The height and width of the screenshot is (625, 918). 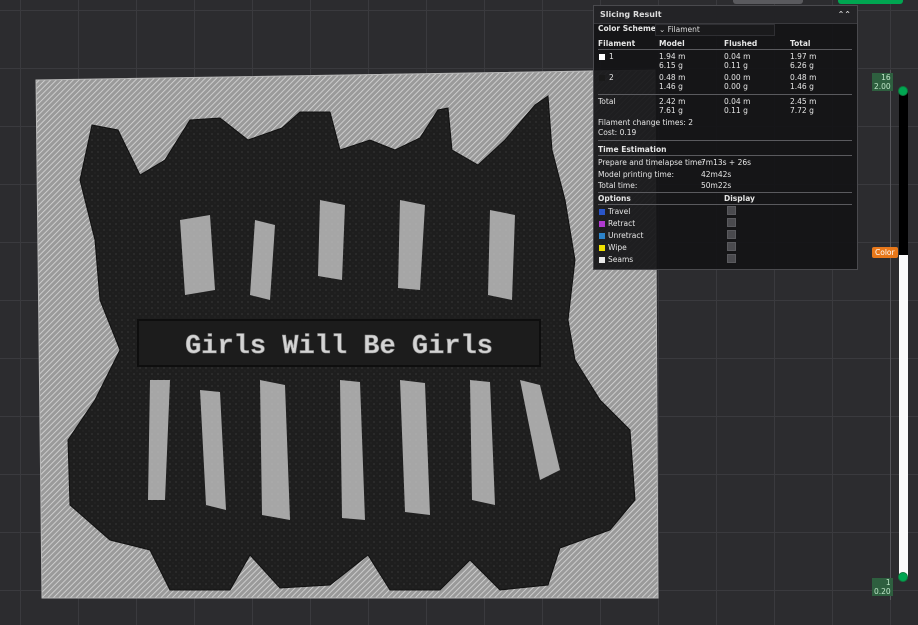 I want to click on wipe-swatch, so click(x=602, y=248).